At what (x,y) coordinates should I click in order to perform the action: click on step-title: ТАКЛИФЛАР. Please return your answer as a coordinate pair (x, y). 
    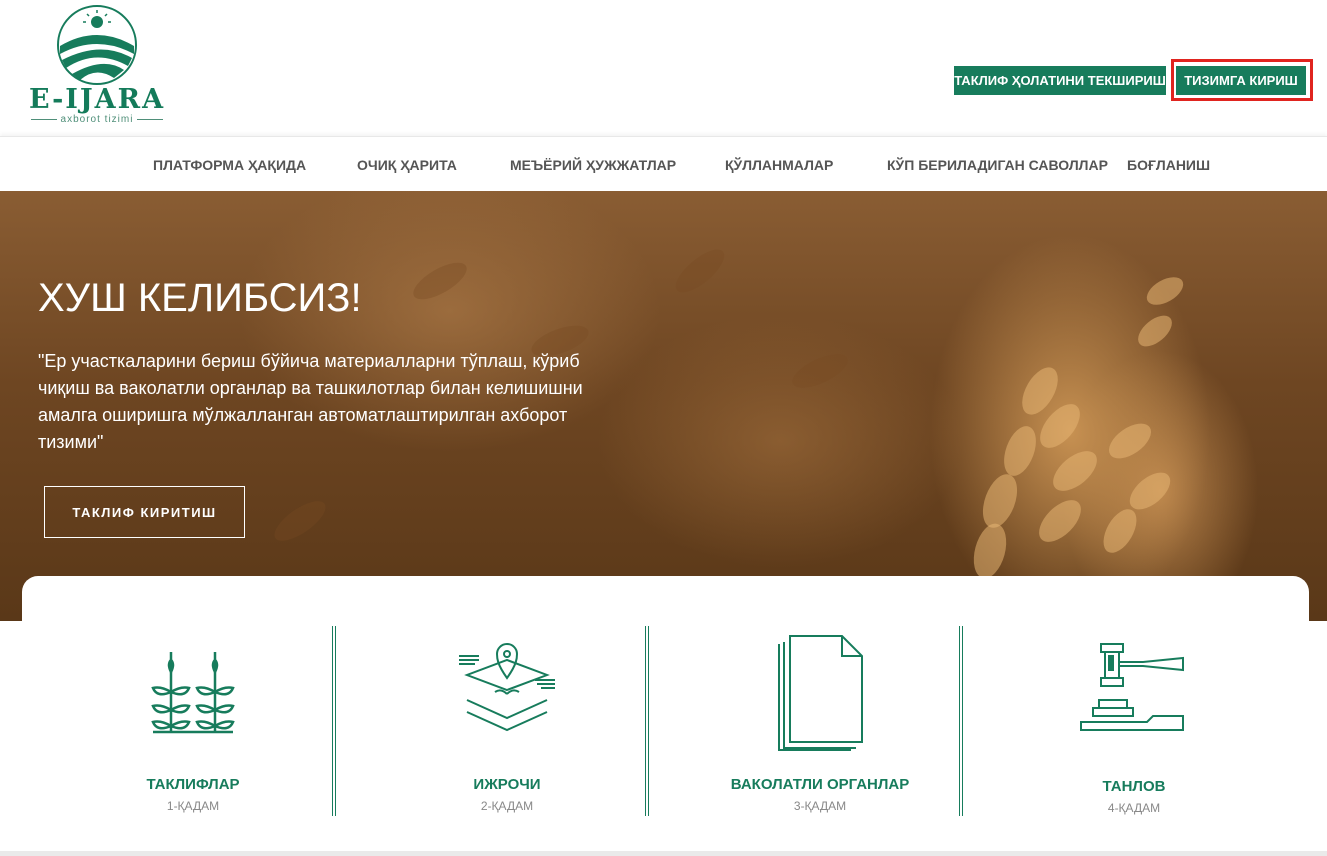
    Looking at the image, I should click on (193, 784).